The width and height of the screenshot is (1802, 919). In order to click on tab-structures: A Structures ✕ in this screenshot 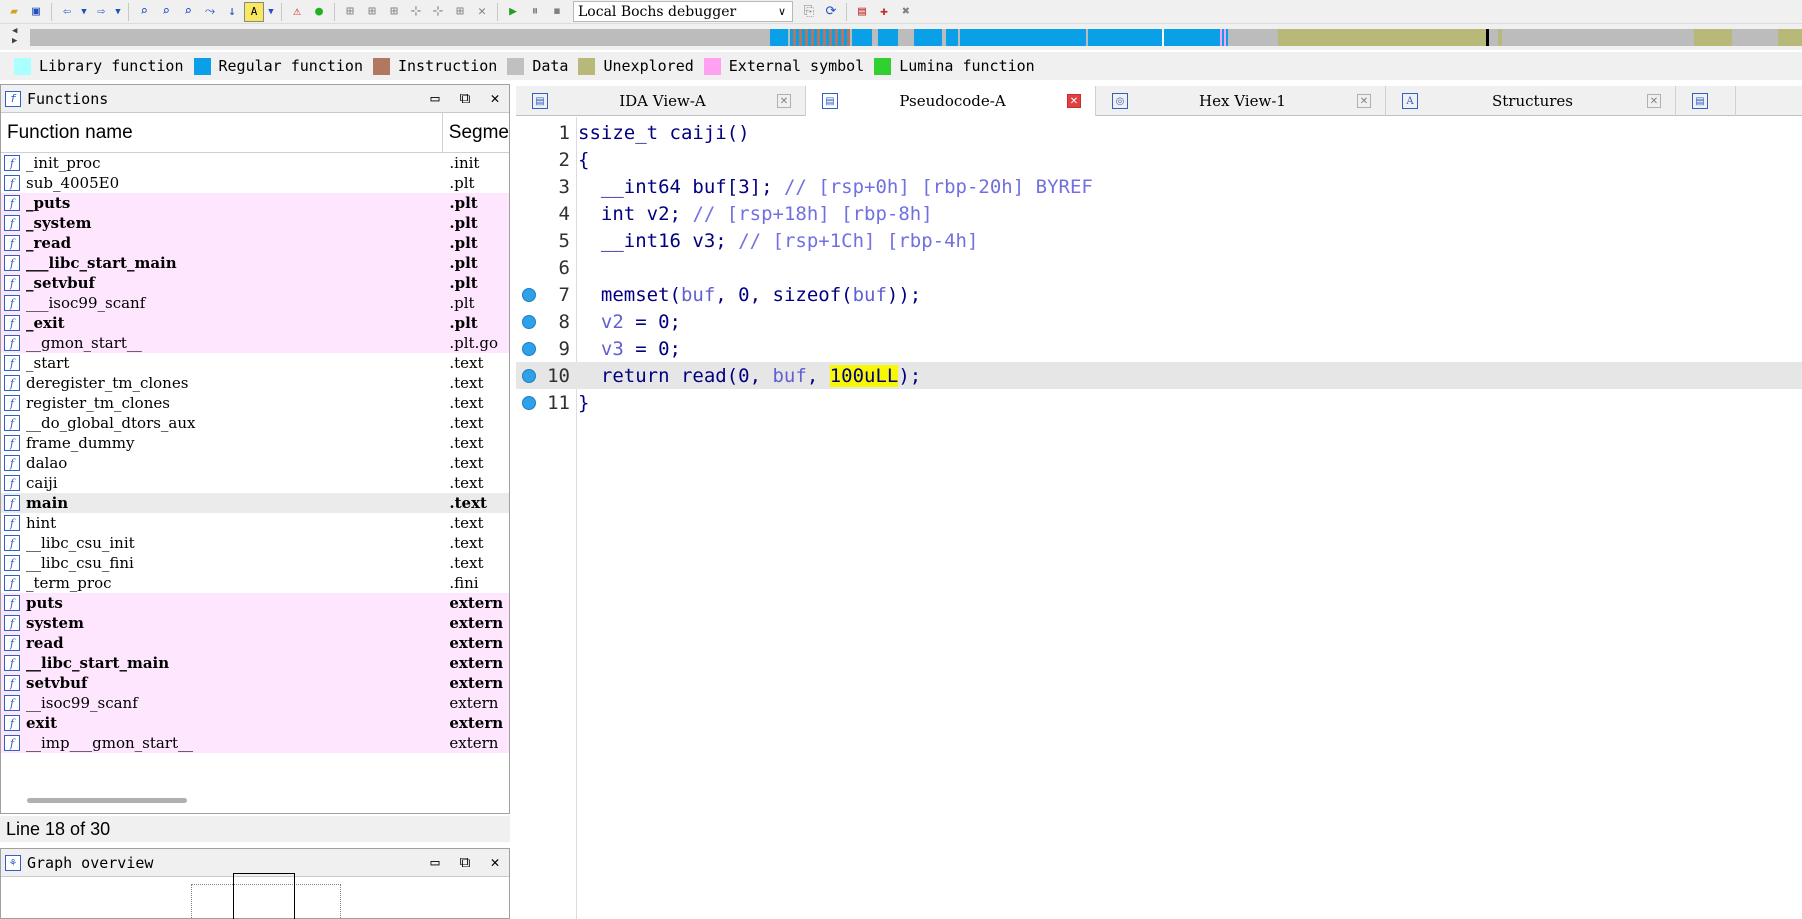, I will do `click(1531, 101)`.